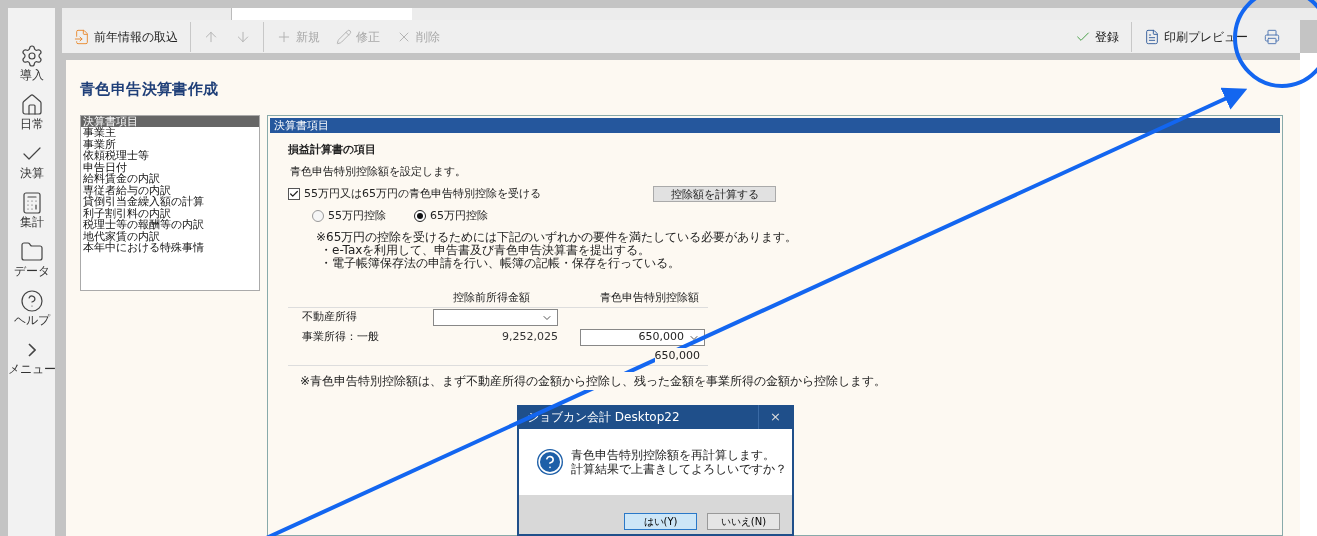  I want to click on description-text: 青色申告特別控除額を設定します。, so click(378, 172).